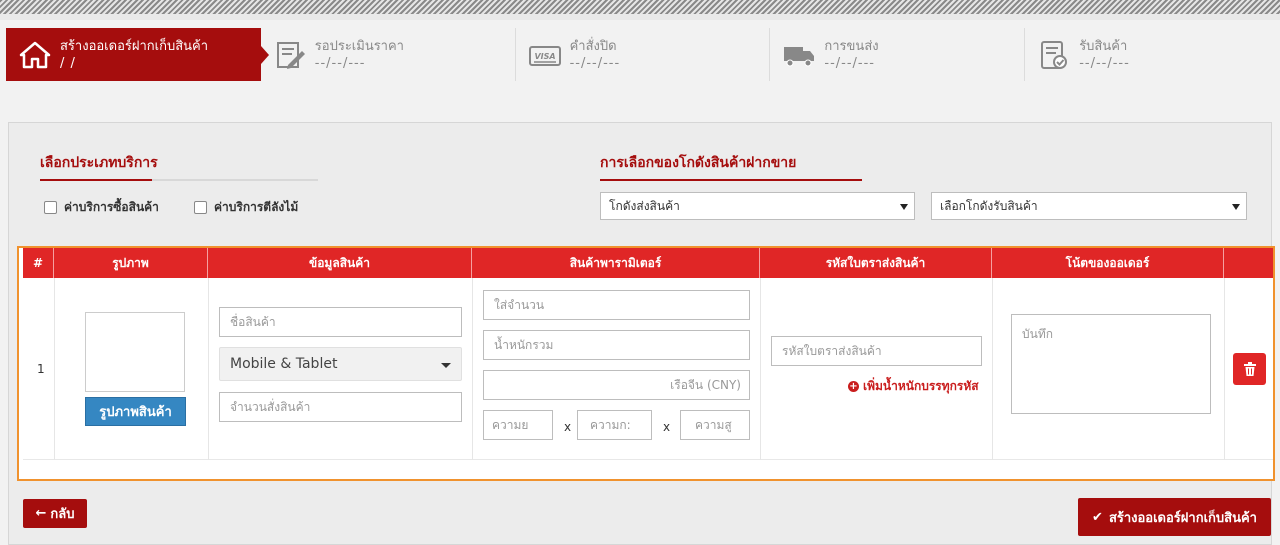 This screenshot has width=1280, height=545. Describe the element at coordinates (99, 163) in the screenshot. I see `service-section-title: เลือกประเภทบริการ` at that location.